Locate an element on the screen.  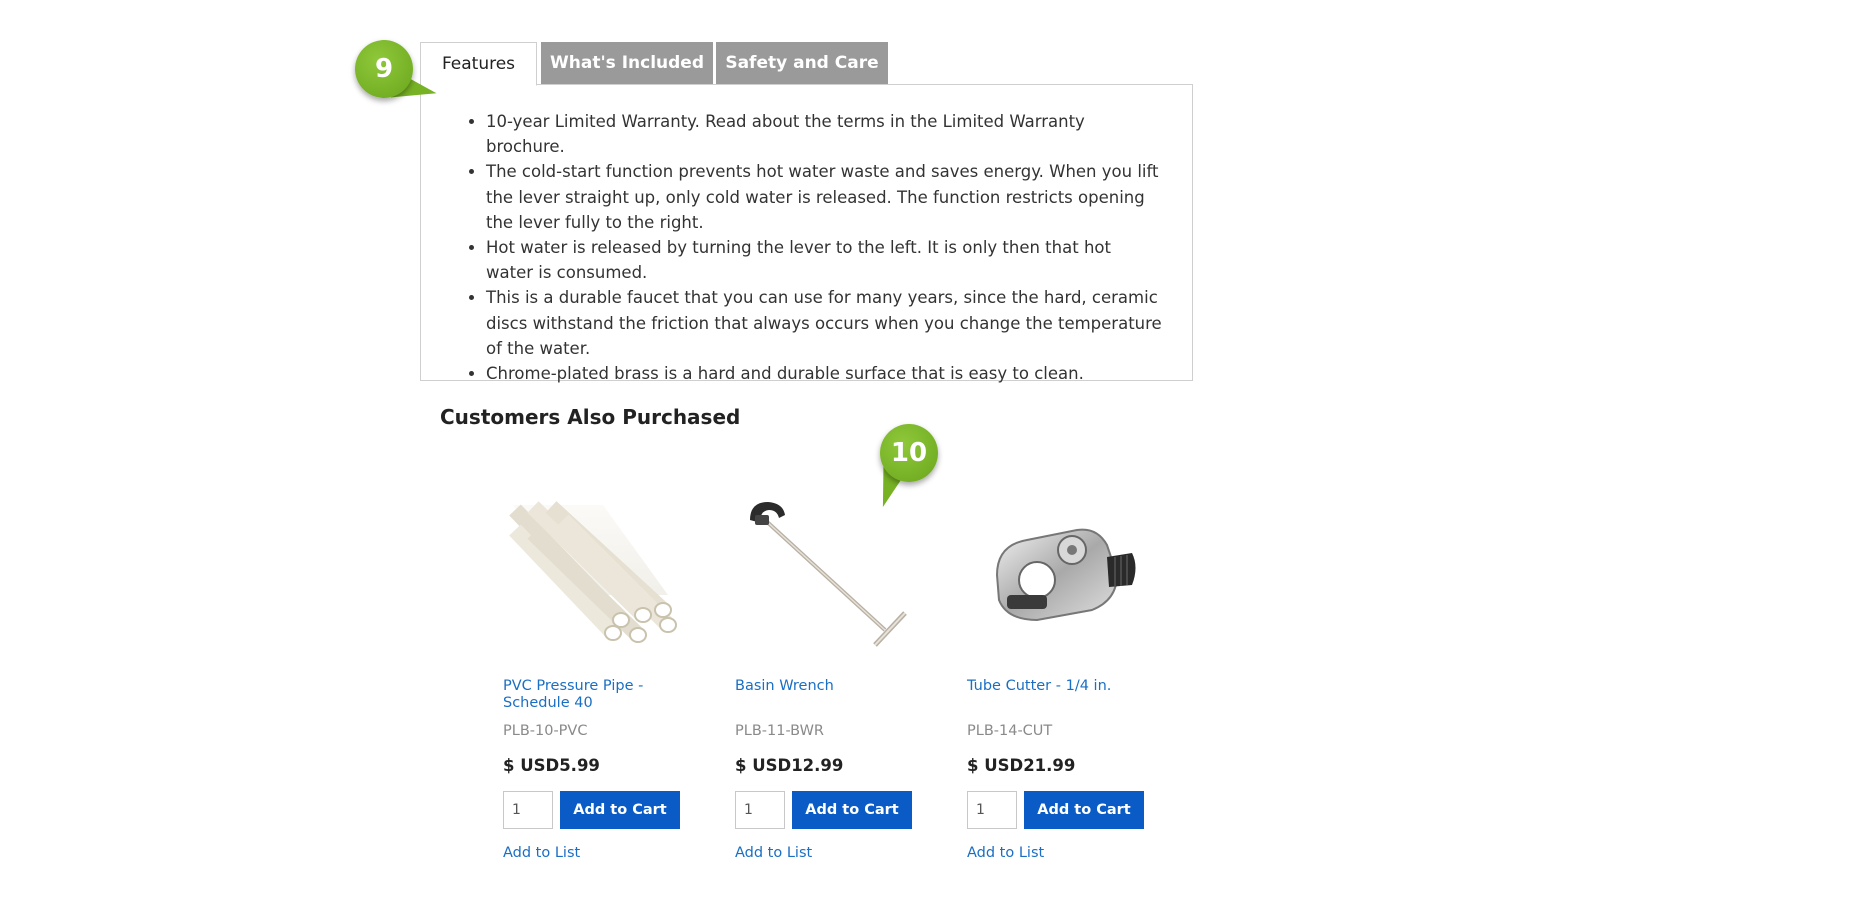
callout-marker-10: 10 is located at coordinates (909, 453).